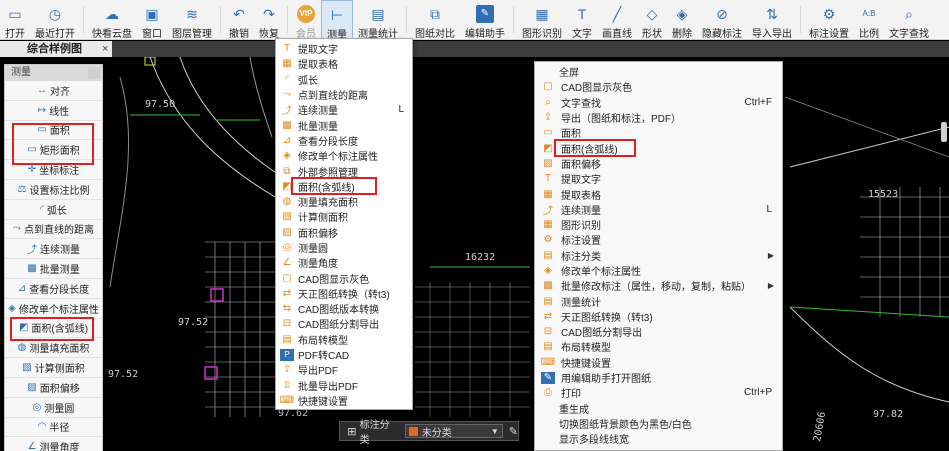 The image size is (949, 451). What do you see at coordinates (15, 20) in the screenshot?
I see `toolbar-button-open-folder: ▭ 打开` at bounding box center [15, 20].